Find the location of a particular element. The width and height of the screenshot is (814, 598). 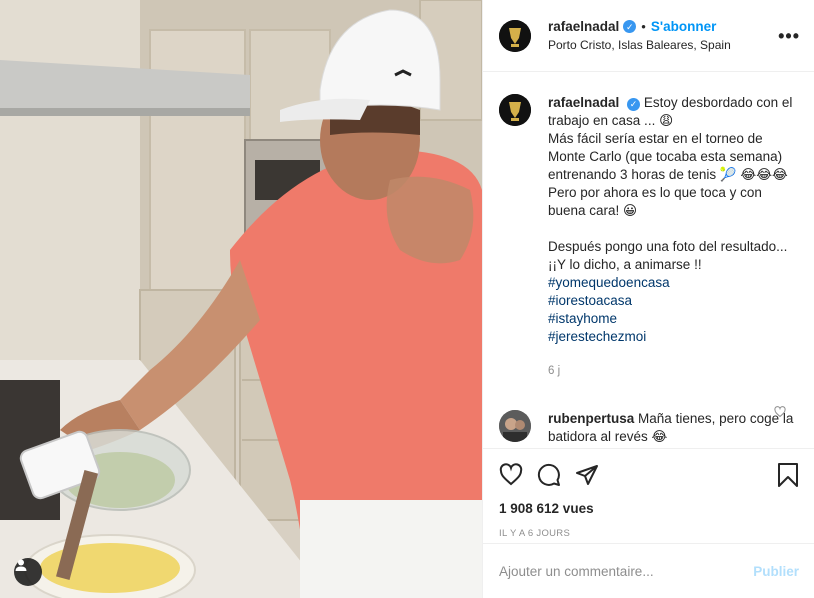

commenter-username: rubenpertusa is located at coordinates (591, 418).